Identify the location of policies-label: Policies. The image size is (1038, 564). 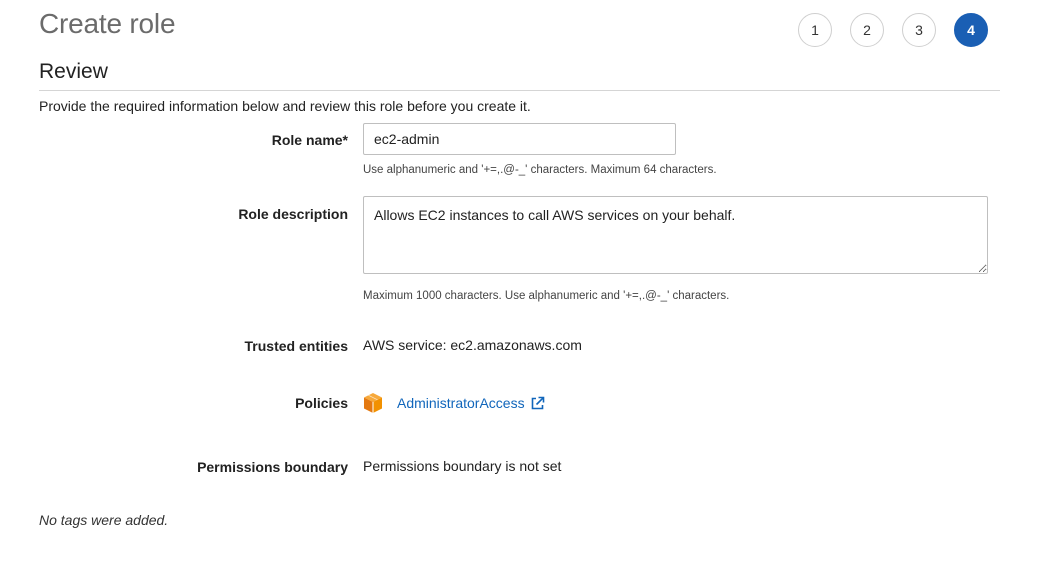
(321, 403).